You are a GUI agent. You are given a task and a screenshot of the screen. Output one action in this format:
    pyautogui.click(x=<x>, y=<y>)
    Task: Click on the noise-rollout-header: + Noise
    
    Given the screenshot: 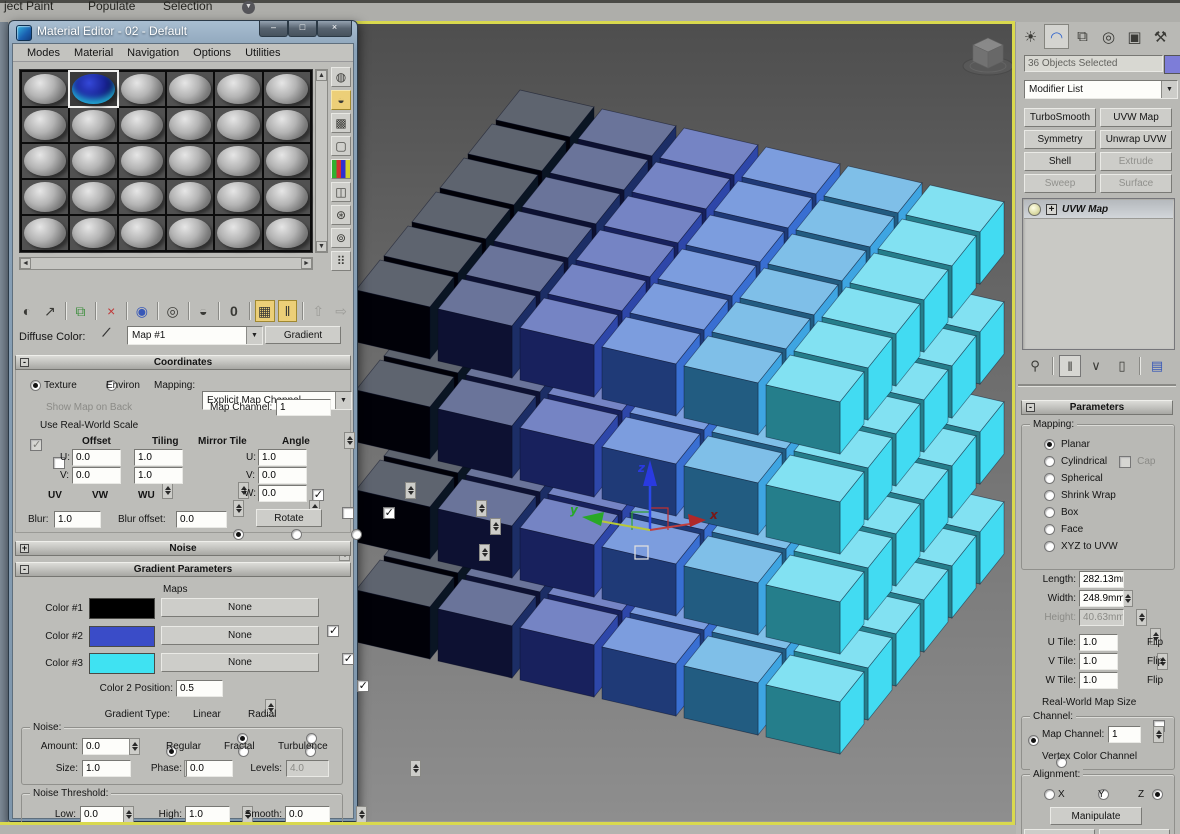 What is the action you would take?
    pyautogui.click(x=183, y=548)
    